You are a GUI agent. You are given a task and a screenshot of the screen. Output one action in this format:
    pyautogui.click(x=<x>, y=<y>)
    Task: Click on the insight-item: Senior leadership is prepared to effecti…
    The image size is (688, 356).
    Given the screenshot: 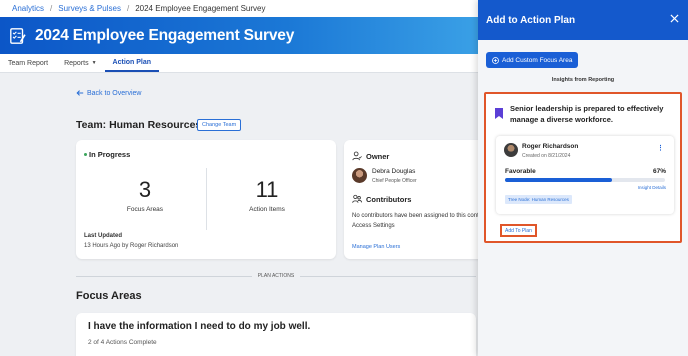 What is the action you would take?
    pyautogui.click(x=583, y=167)
    